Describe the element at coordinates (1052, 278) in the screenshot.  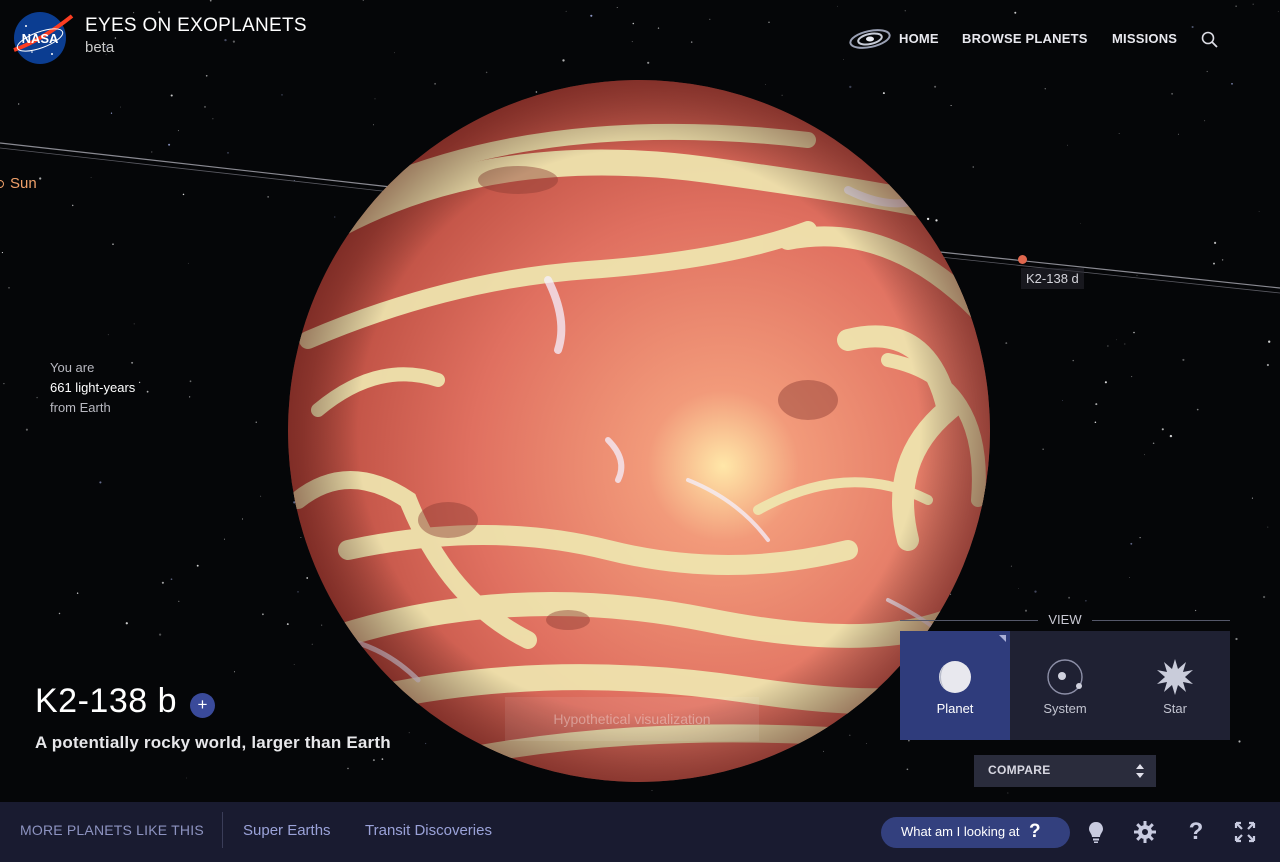
I see `neighbor-planet-label: K2-138 d` at that location.